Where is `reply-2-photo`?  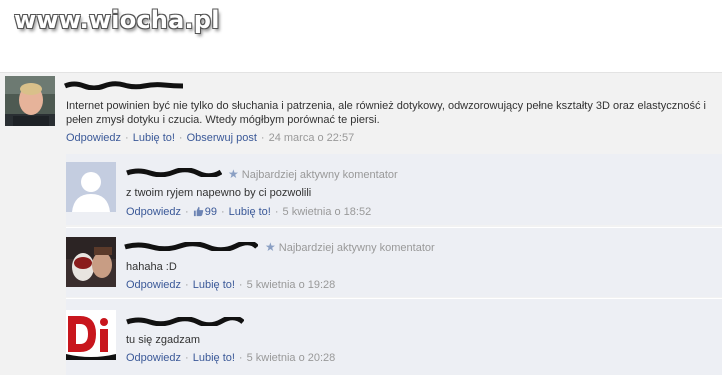 reply-2-photo is located at coordinates (91, 262).